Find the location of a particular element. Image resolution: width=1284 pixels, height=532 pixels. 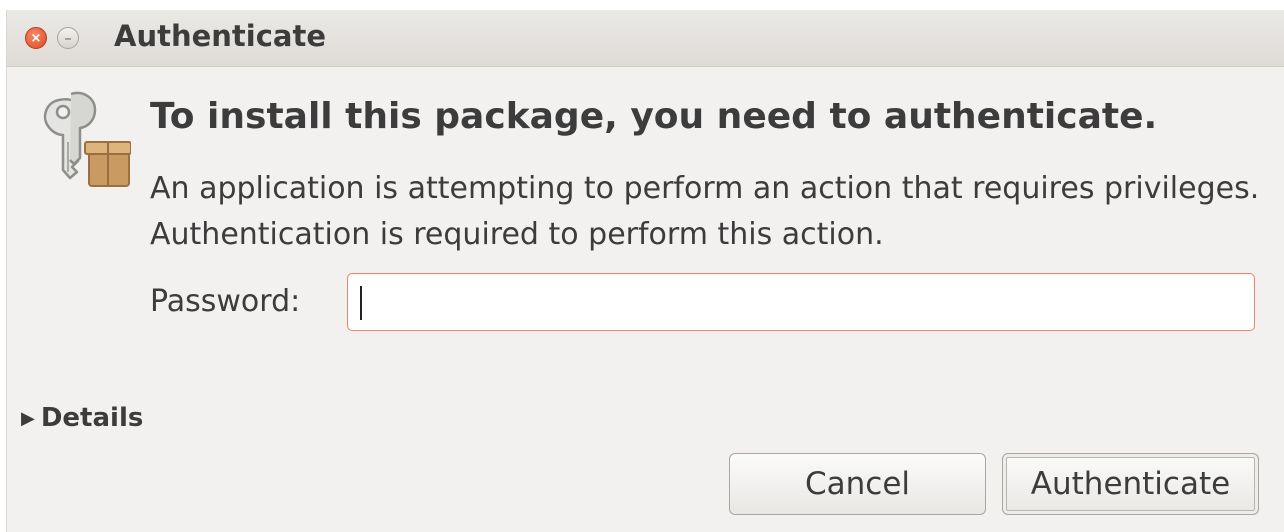

cancel-button: Cancel is located at coordinates (857, 484).